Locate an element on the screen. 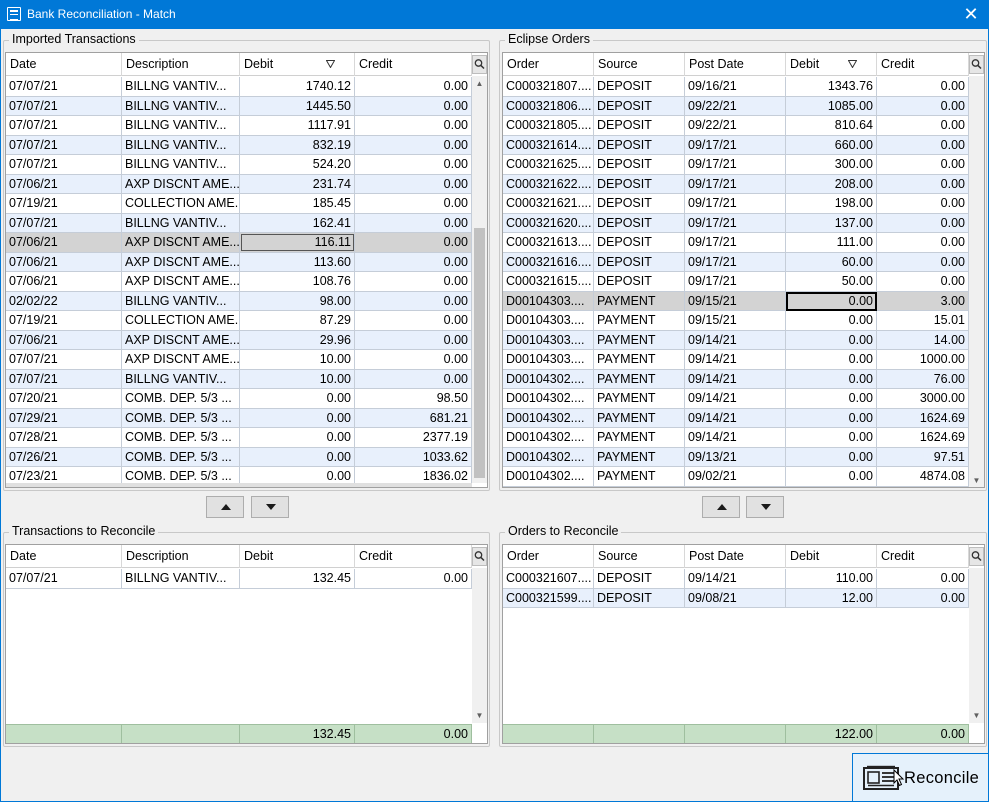 This screenshot has width=989, height=802. table-row: 07/07/21 BILLNG VANTIV... 832.19 0.00 is located at coordinates (239, 145).